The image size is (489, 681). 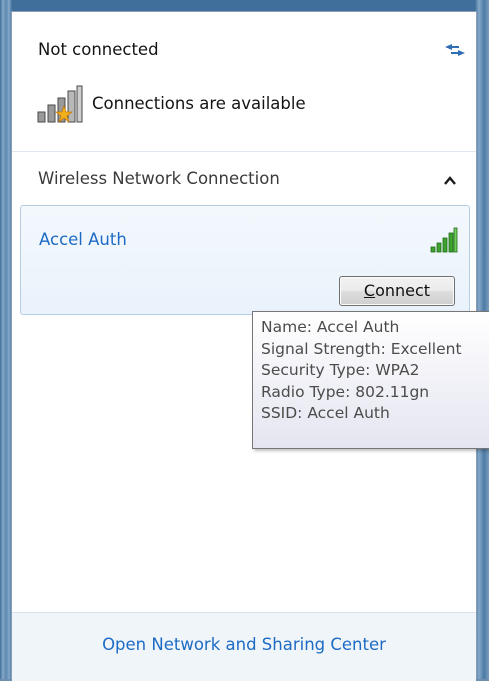 What do you see at coordinates (444, 240) in the screenshot?
I see `signal-strength-excellent-icon` at bounding box center [444, 240].